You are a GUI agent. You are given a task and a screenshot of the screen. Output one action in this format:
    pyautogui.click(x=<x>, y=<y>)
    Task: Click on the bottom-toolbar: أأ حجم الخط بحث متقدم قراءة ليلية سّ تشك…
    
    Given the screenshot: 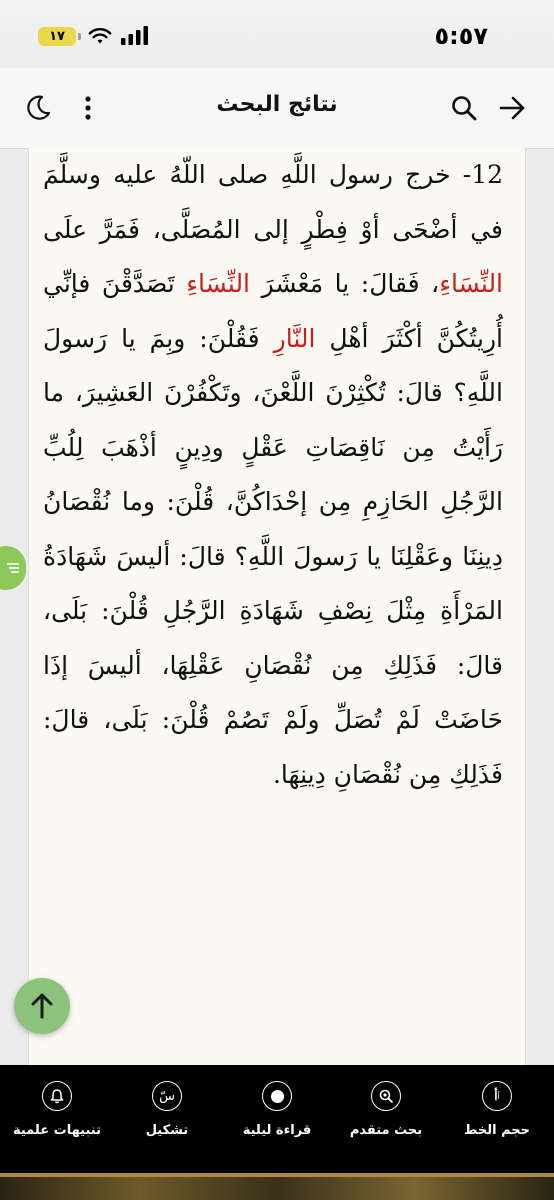 What is the action you would take?
    pyautogui.click(x=277, y=1119)
    